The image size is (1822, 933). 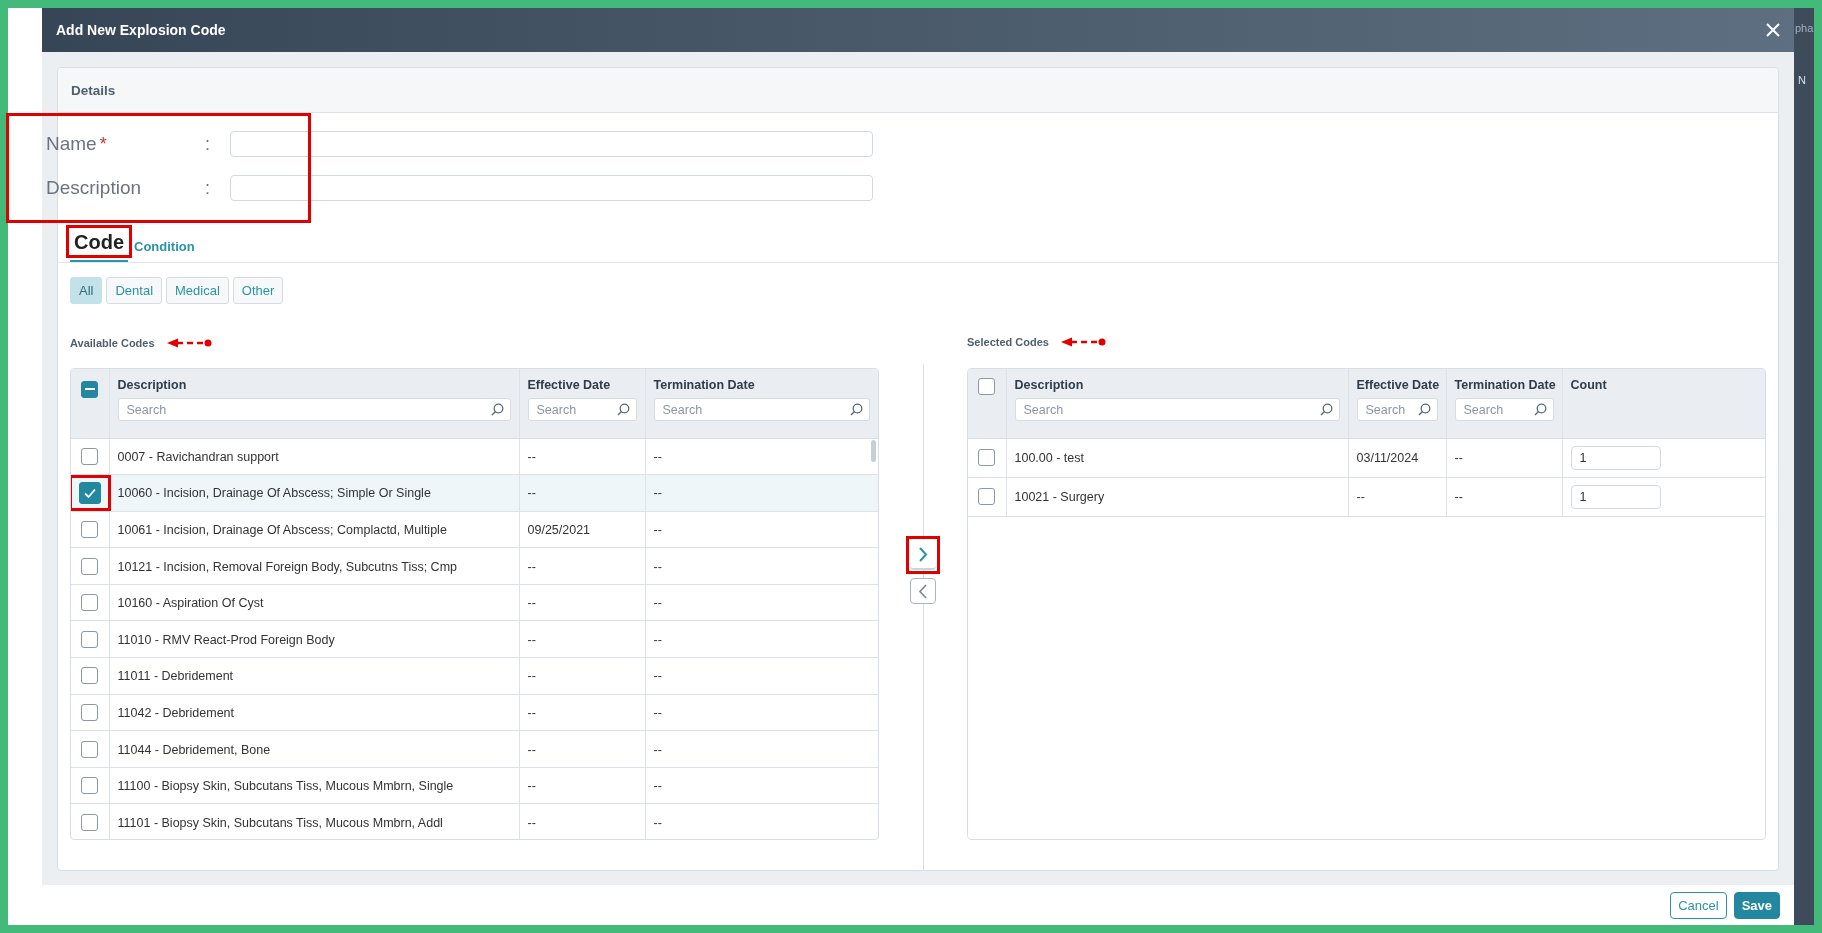 I want to click on section-title: Details, so click(x=93, y=90).